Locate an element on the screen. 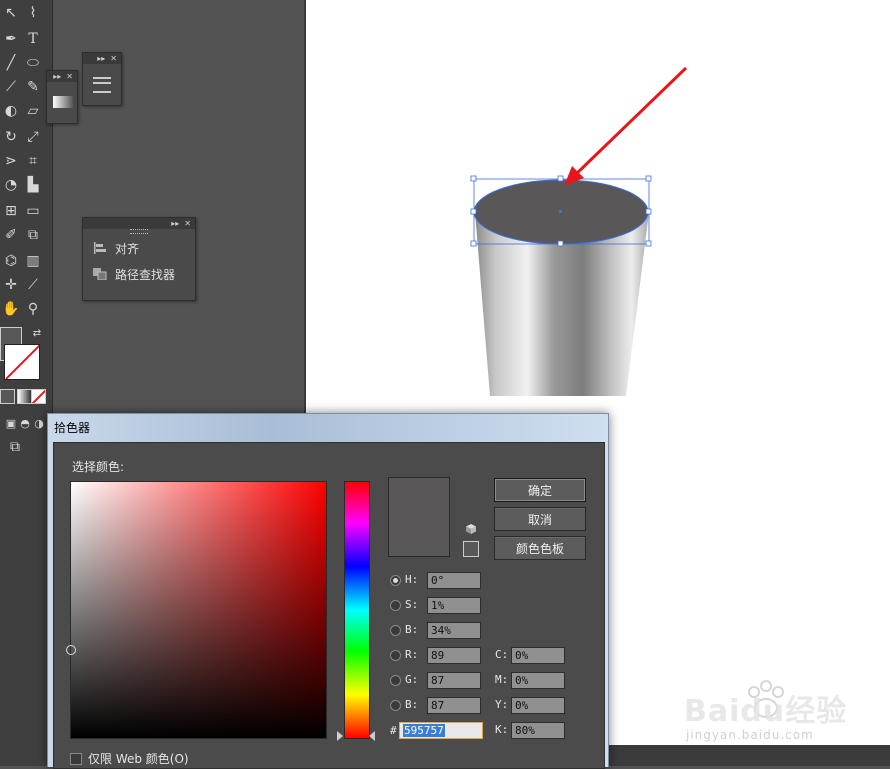  watermark-url: jingyan.baidu.com is located at coordinates (750, 735).